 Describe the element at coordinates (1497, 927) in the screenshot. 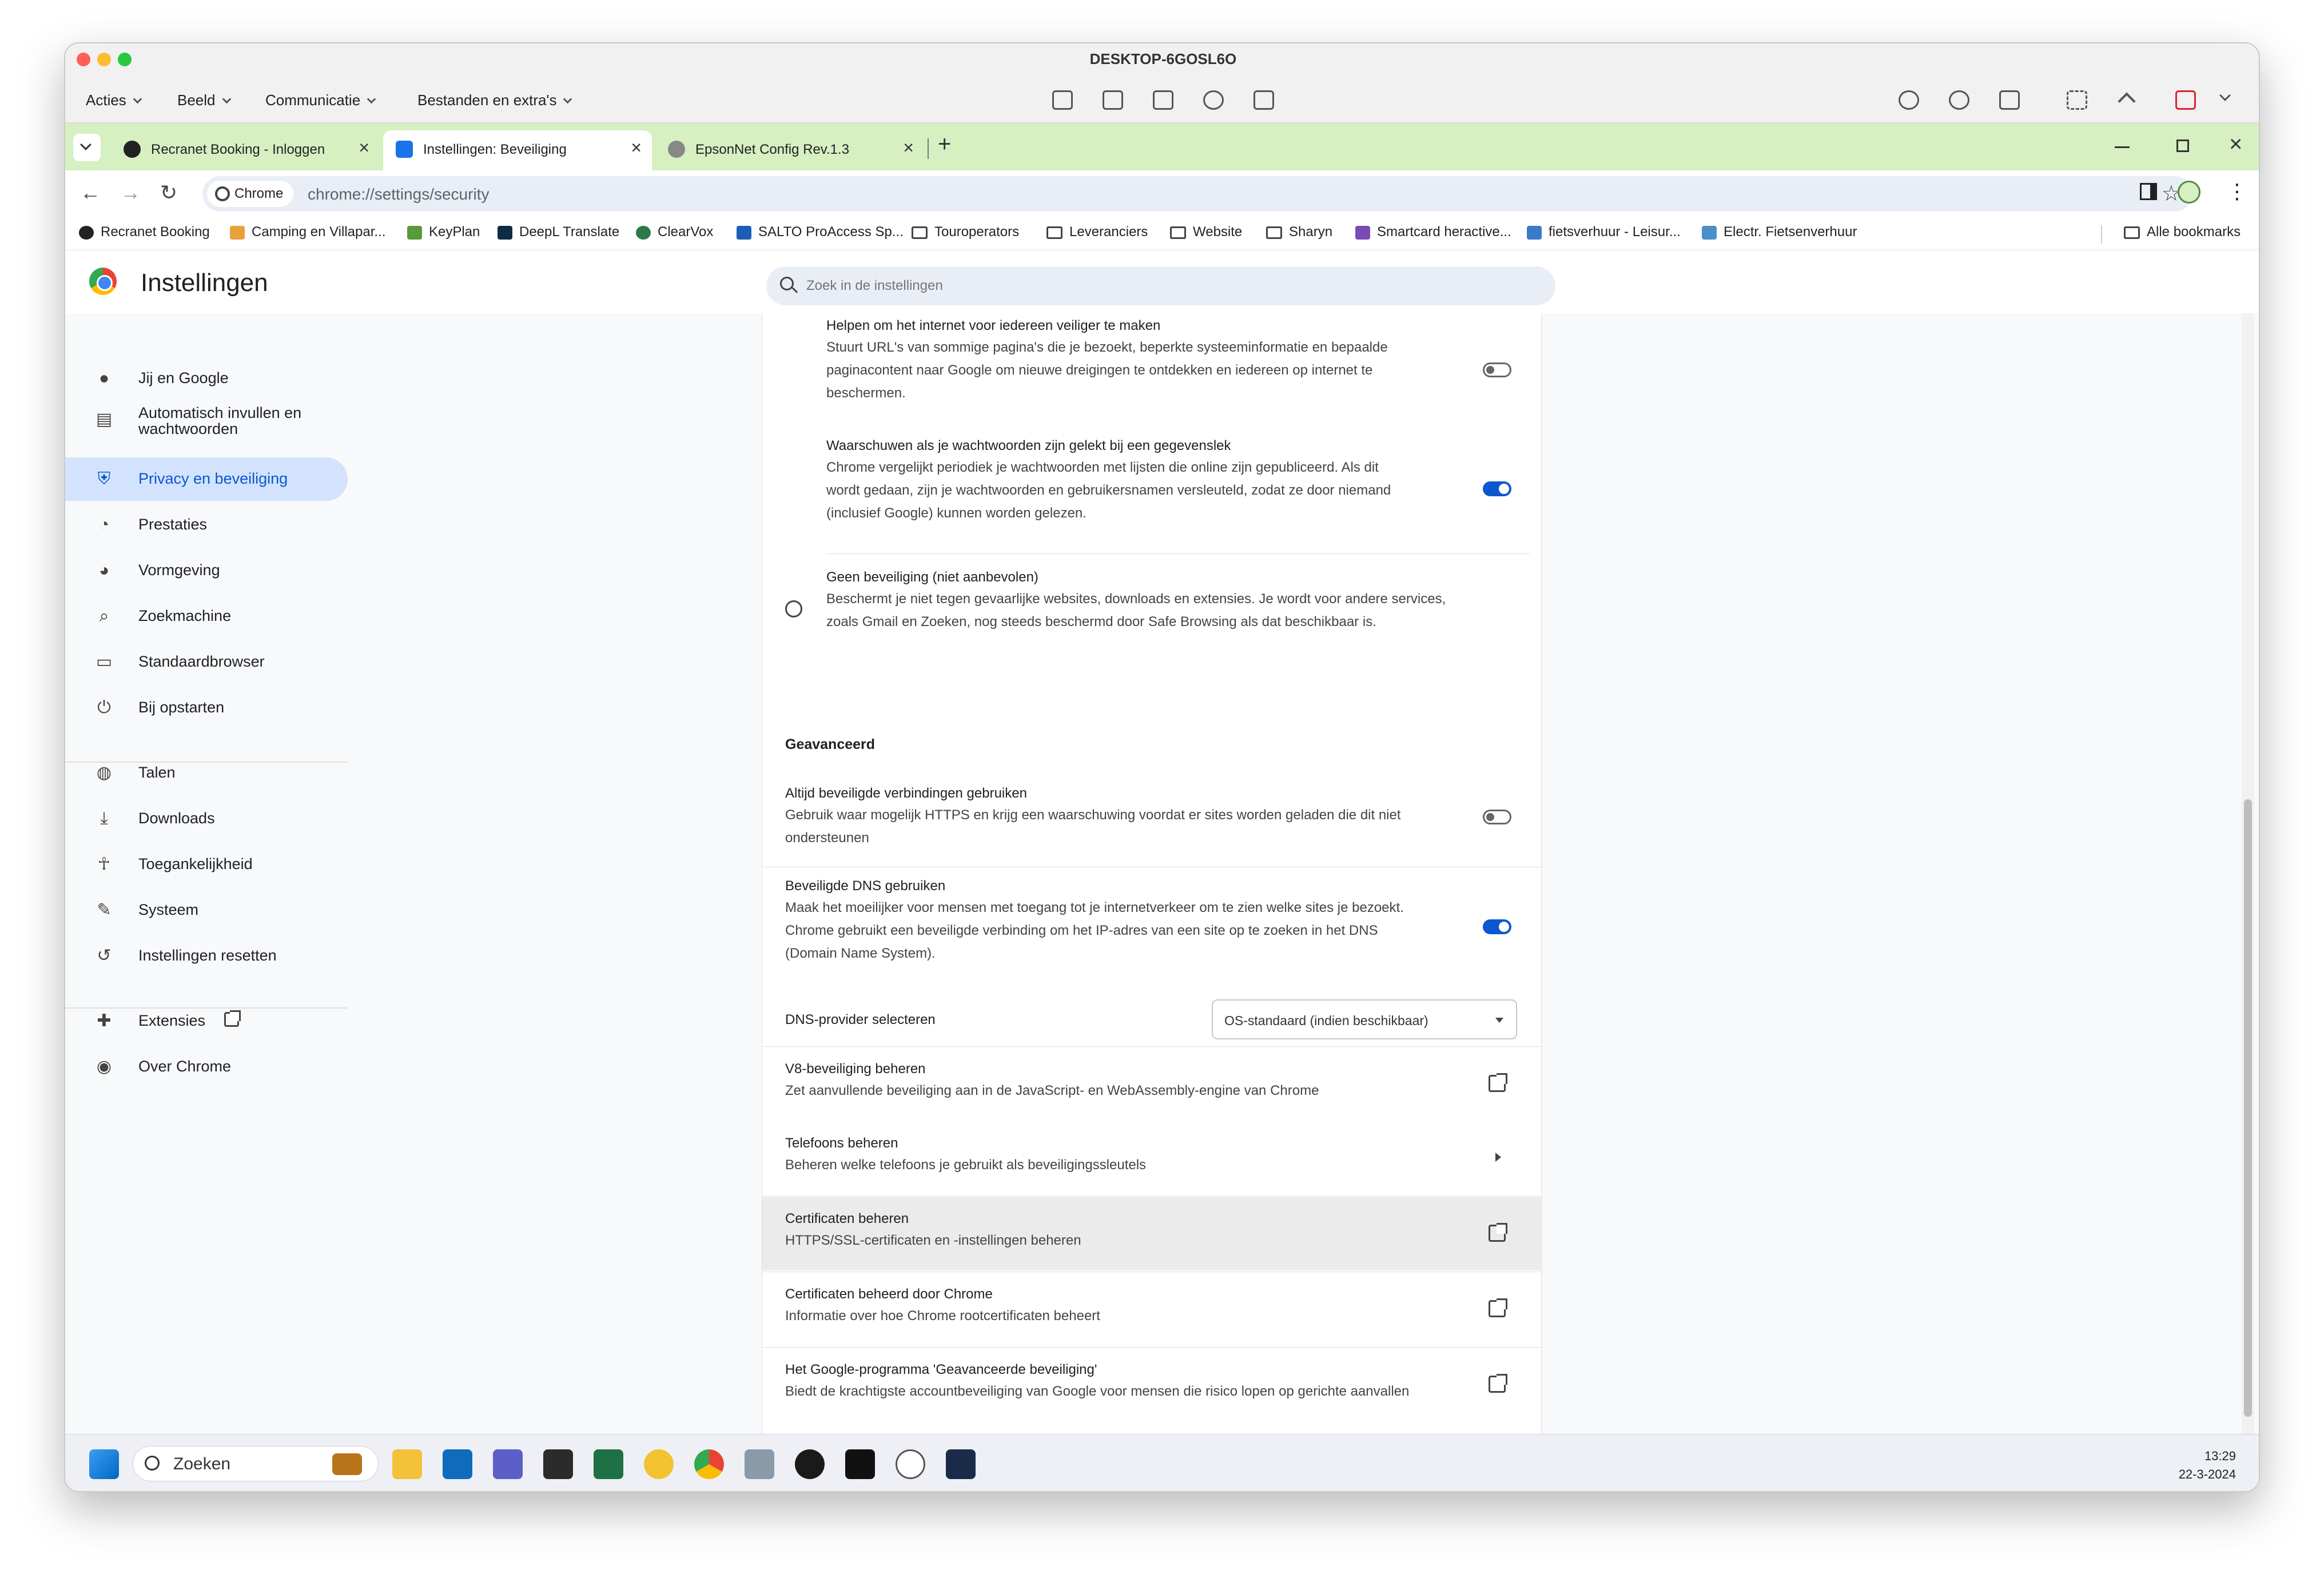

I see `secure-dns-toggle` at that location.